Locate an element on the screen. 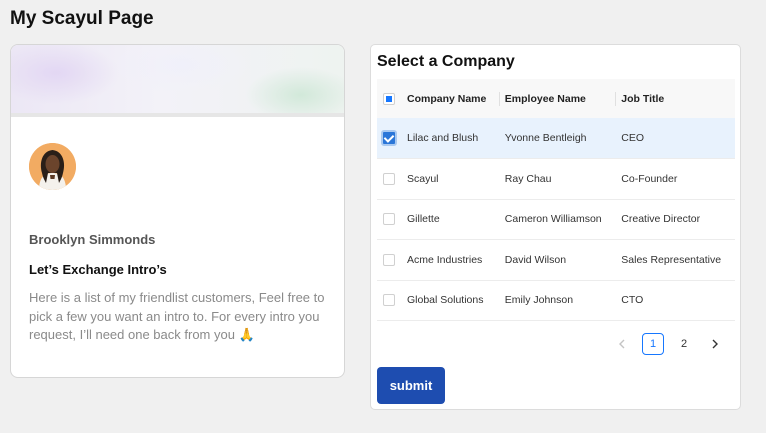 Image resolution: width=766 pixels, height=433 pixels. employee-cell: Emily Johnson is located at coordinates (557, 300).